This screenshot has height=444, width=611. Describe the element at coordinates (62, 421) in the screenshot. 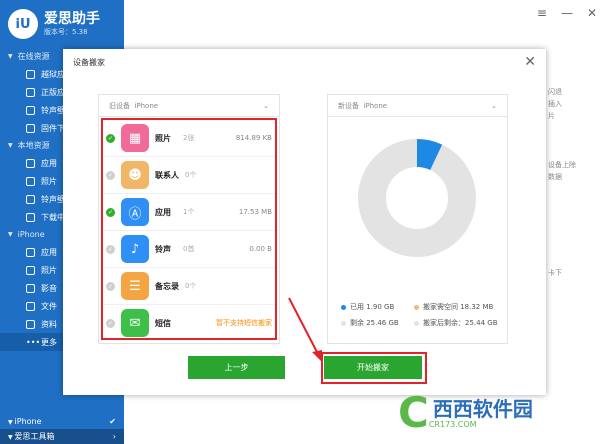

I see `device-status: ▼ iPhone ✔` at that location.